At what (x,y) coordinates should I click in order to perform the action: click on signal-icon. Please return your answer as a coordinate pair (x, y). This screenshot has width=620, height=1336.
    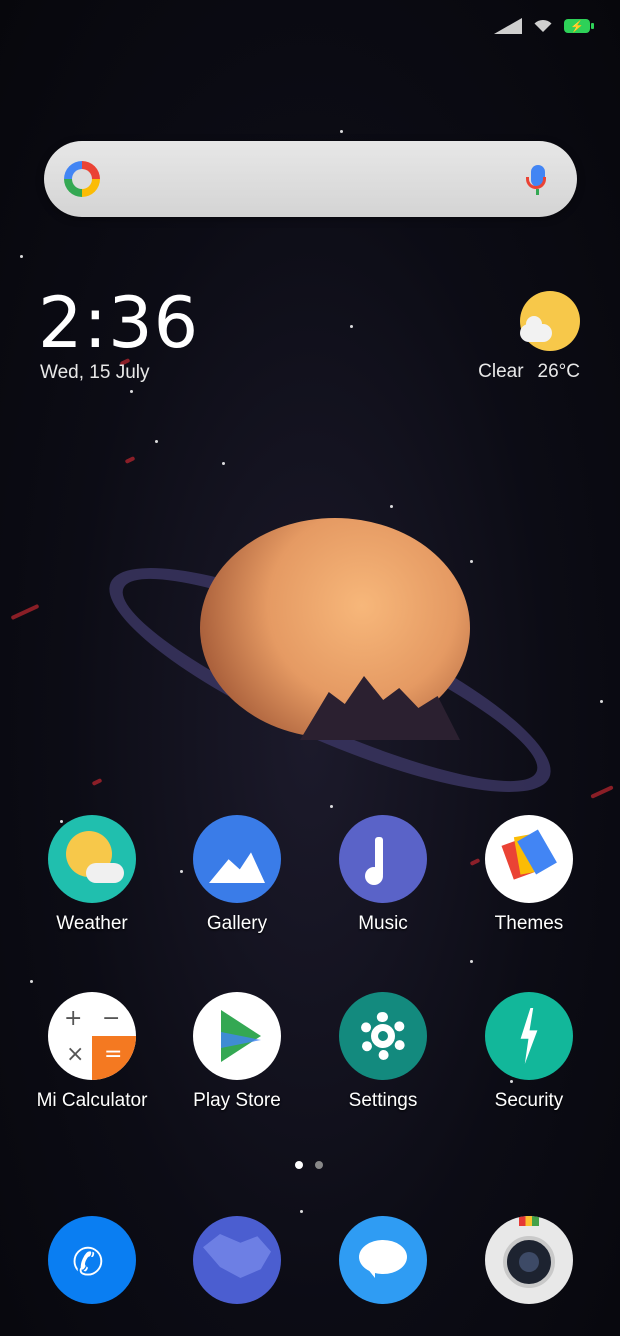
    Looking at the image, I should click on (508, 26).